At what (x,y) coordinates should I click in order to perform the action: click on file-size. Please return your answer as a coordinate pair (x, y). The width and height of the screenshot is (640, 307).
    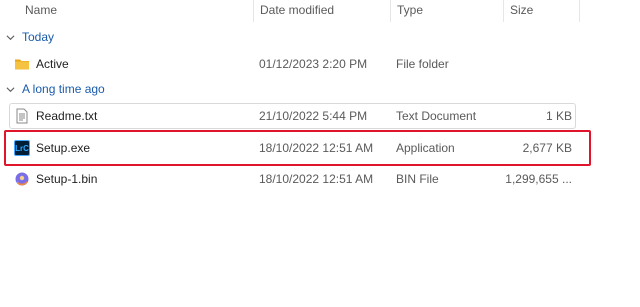
    Looking at the image, I should click on (539, 64).